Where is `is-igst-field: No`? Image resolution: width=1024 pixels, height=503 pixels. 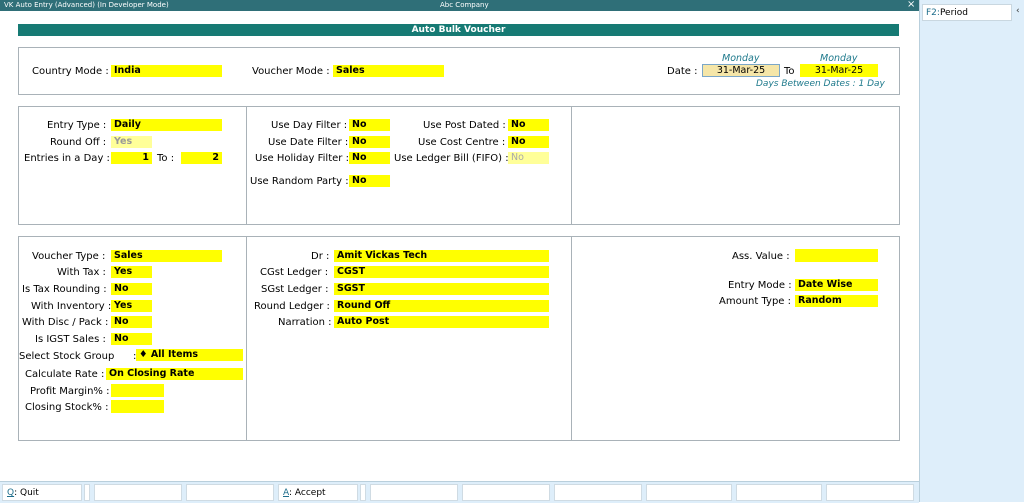 is-igst-field: No is located at coordinates (131, 339).